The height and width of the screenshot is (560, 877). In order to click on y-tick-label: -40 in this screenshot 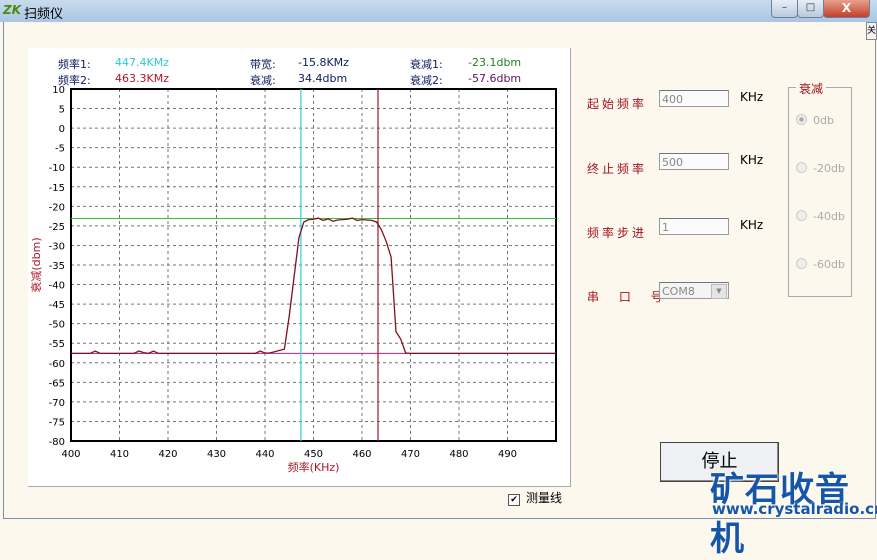, I will do `click(57, 286)`.